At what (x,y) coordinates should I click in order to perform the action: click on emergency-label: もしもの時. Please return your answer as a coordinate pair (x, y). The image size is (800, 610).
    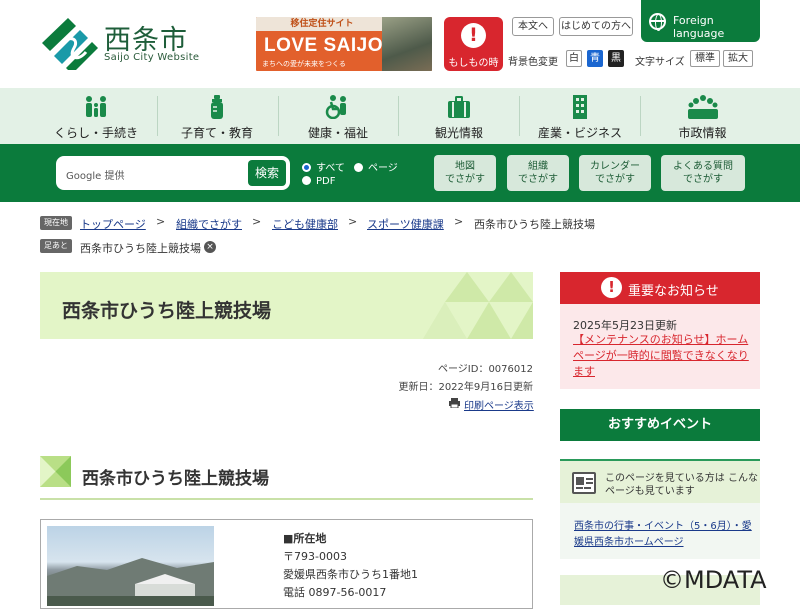
    Looking at the image, I should click on (473, 63).